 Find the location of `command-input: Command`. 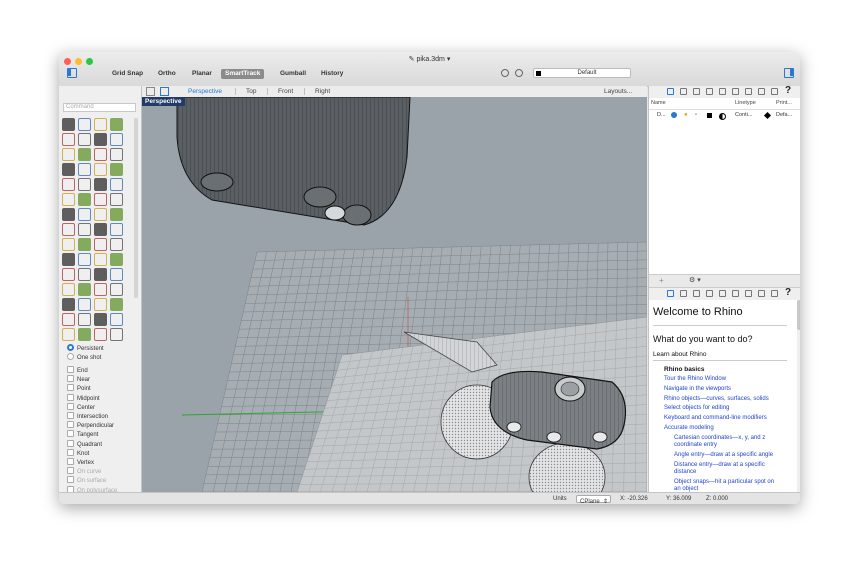

command-input: Command is located at coordinates (99, 107).